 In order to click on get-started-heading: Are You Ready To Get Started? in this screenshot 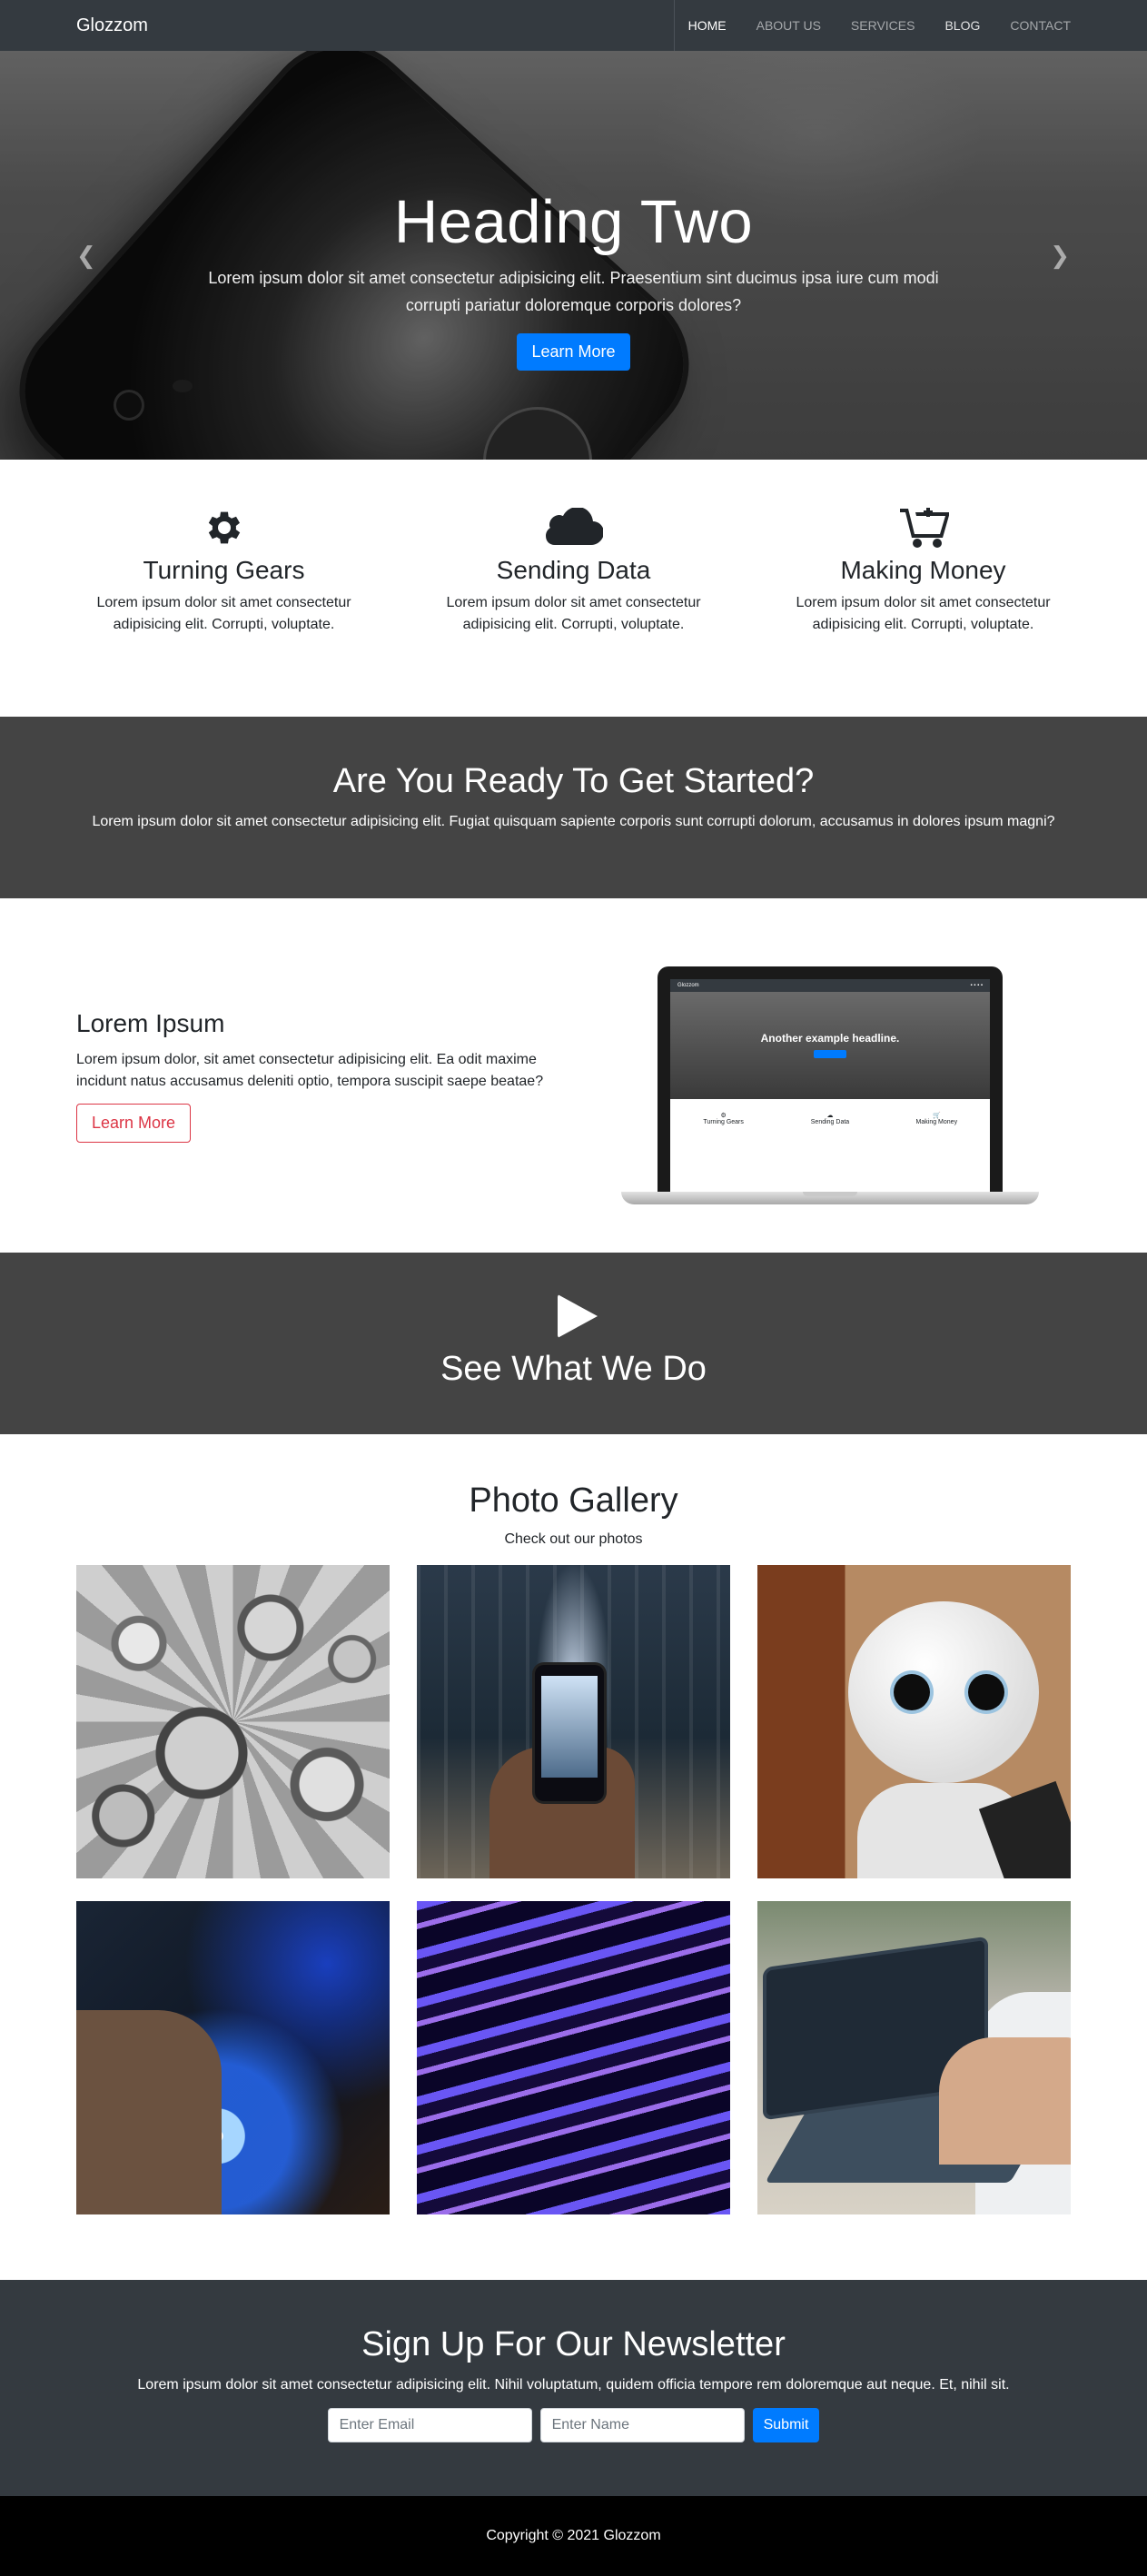, I will do `click(573, 781)`.